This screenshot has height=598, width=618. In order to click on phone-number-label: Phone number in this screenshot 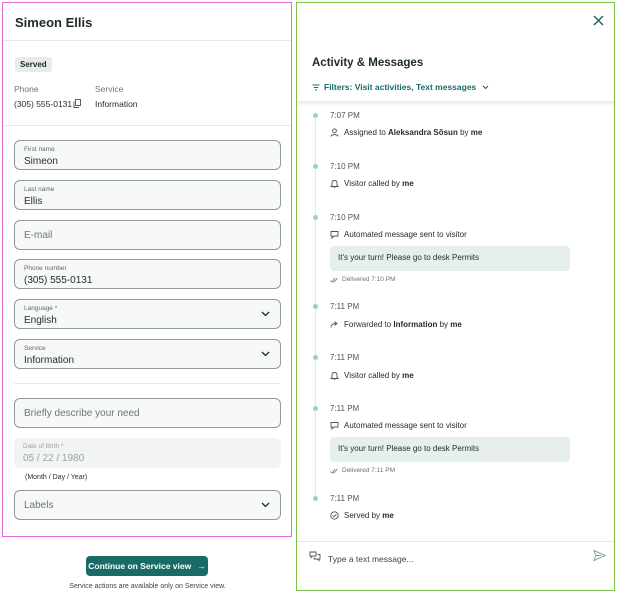, I will do `click(45, 268)`.